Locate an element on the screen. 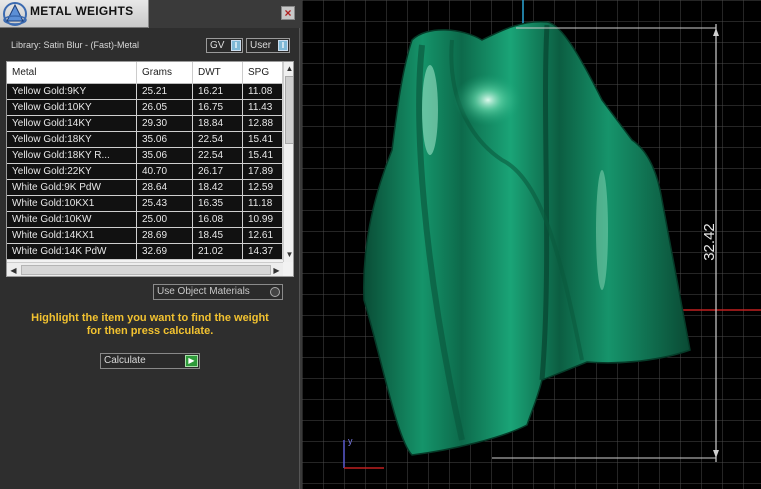  user-toggle-label: User is located at coordinates (261, 45).